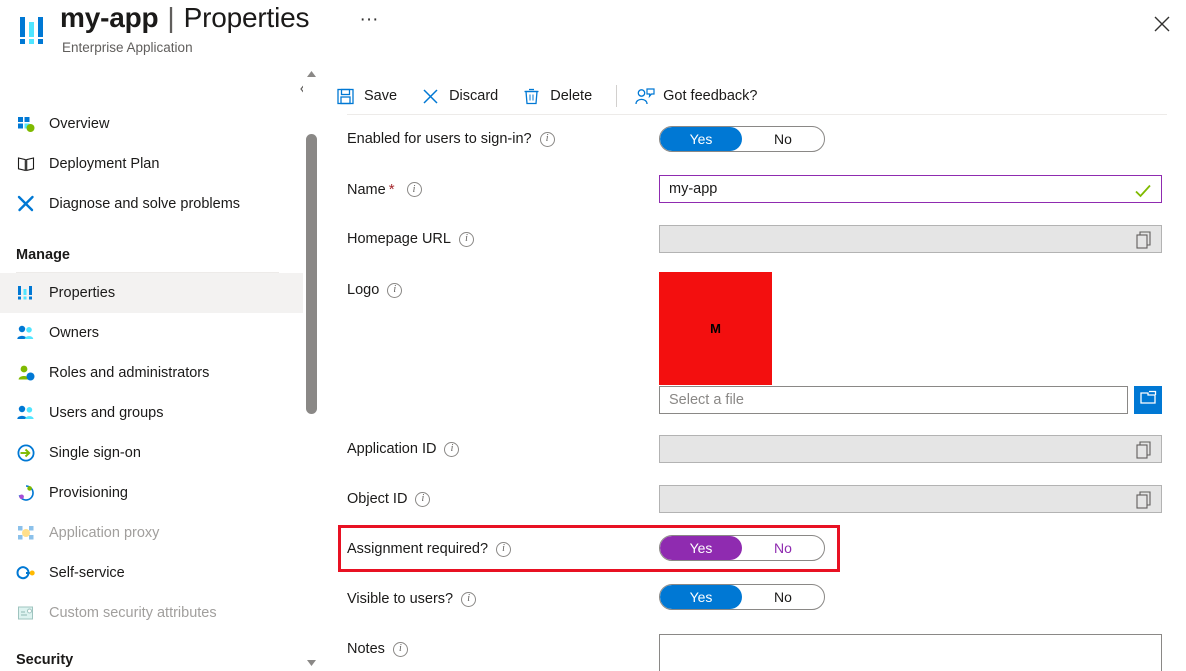  What do you see at coordinates (384, 189) in the screenshot?
I see `name-label: Name * i` at bounding box center [384, 189].